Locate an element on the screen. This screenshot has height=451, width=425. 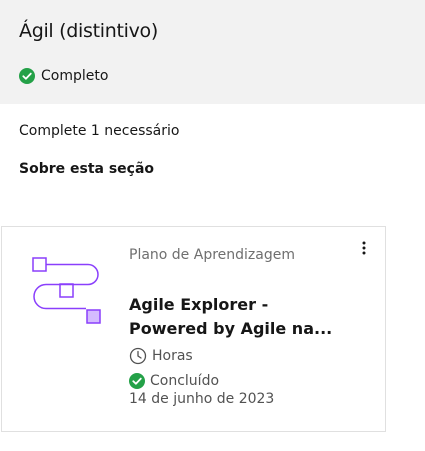
card-type-label: Plano de Aprendizagem is located at coordinates (212, 255).